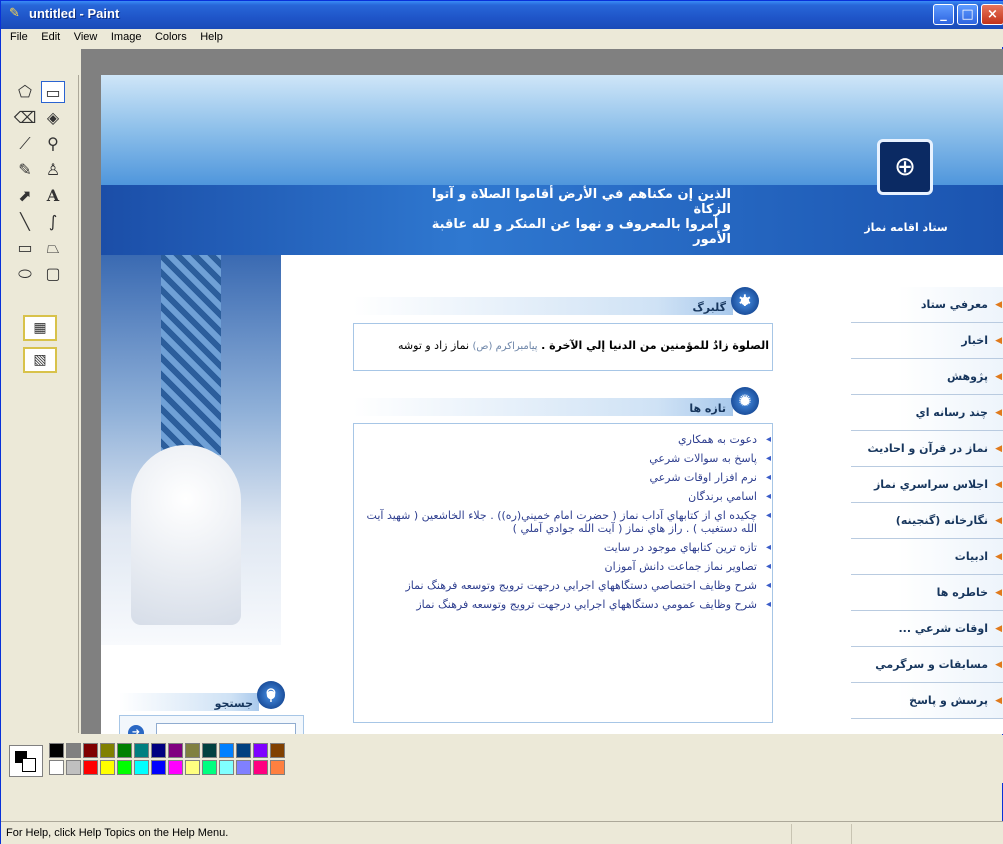 The image size is (1003, 844). Describe the element at coordinates (745, 401) in the screenshot. I see `gear-icon: ✺` at that location.